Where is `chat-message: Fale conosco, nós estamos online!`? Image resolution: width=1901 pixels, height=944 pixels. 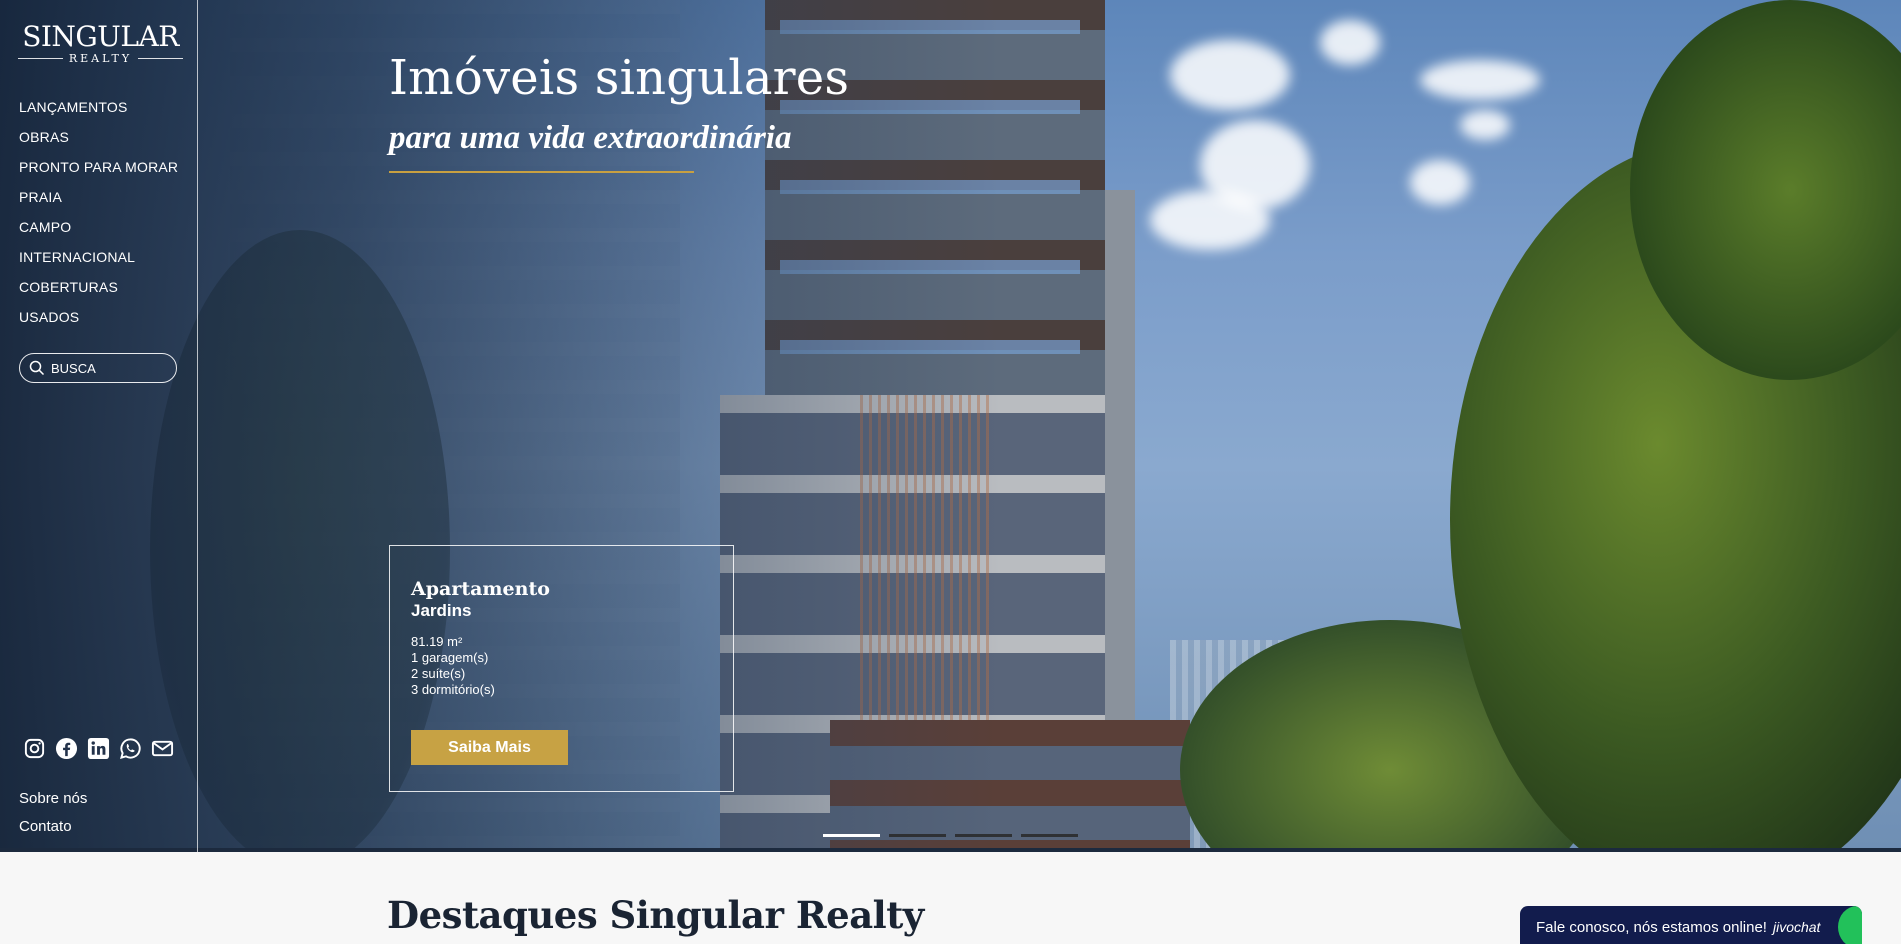 chat-message: Fale conosco, nós estamos online! is located at coordinates (1651, 927).